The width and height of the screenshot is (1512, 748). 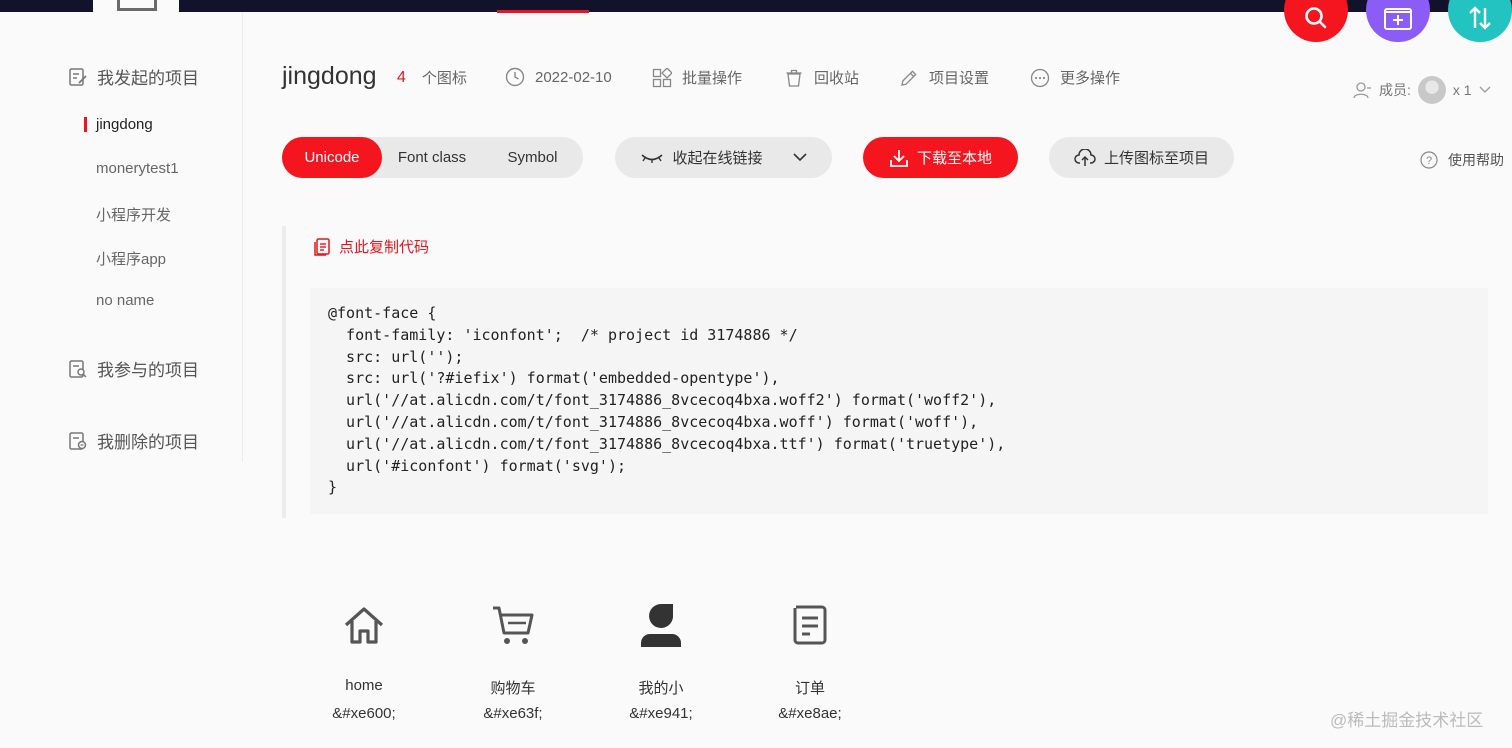 What do you see at coordinates (364, 713) in the screenshot?
I see `icon-code: &#xe600;` at bounding box center [364, 713].